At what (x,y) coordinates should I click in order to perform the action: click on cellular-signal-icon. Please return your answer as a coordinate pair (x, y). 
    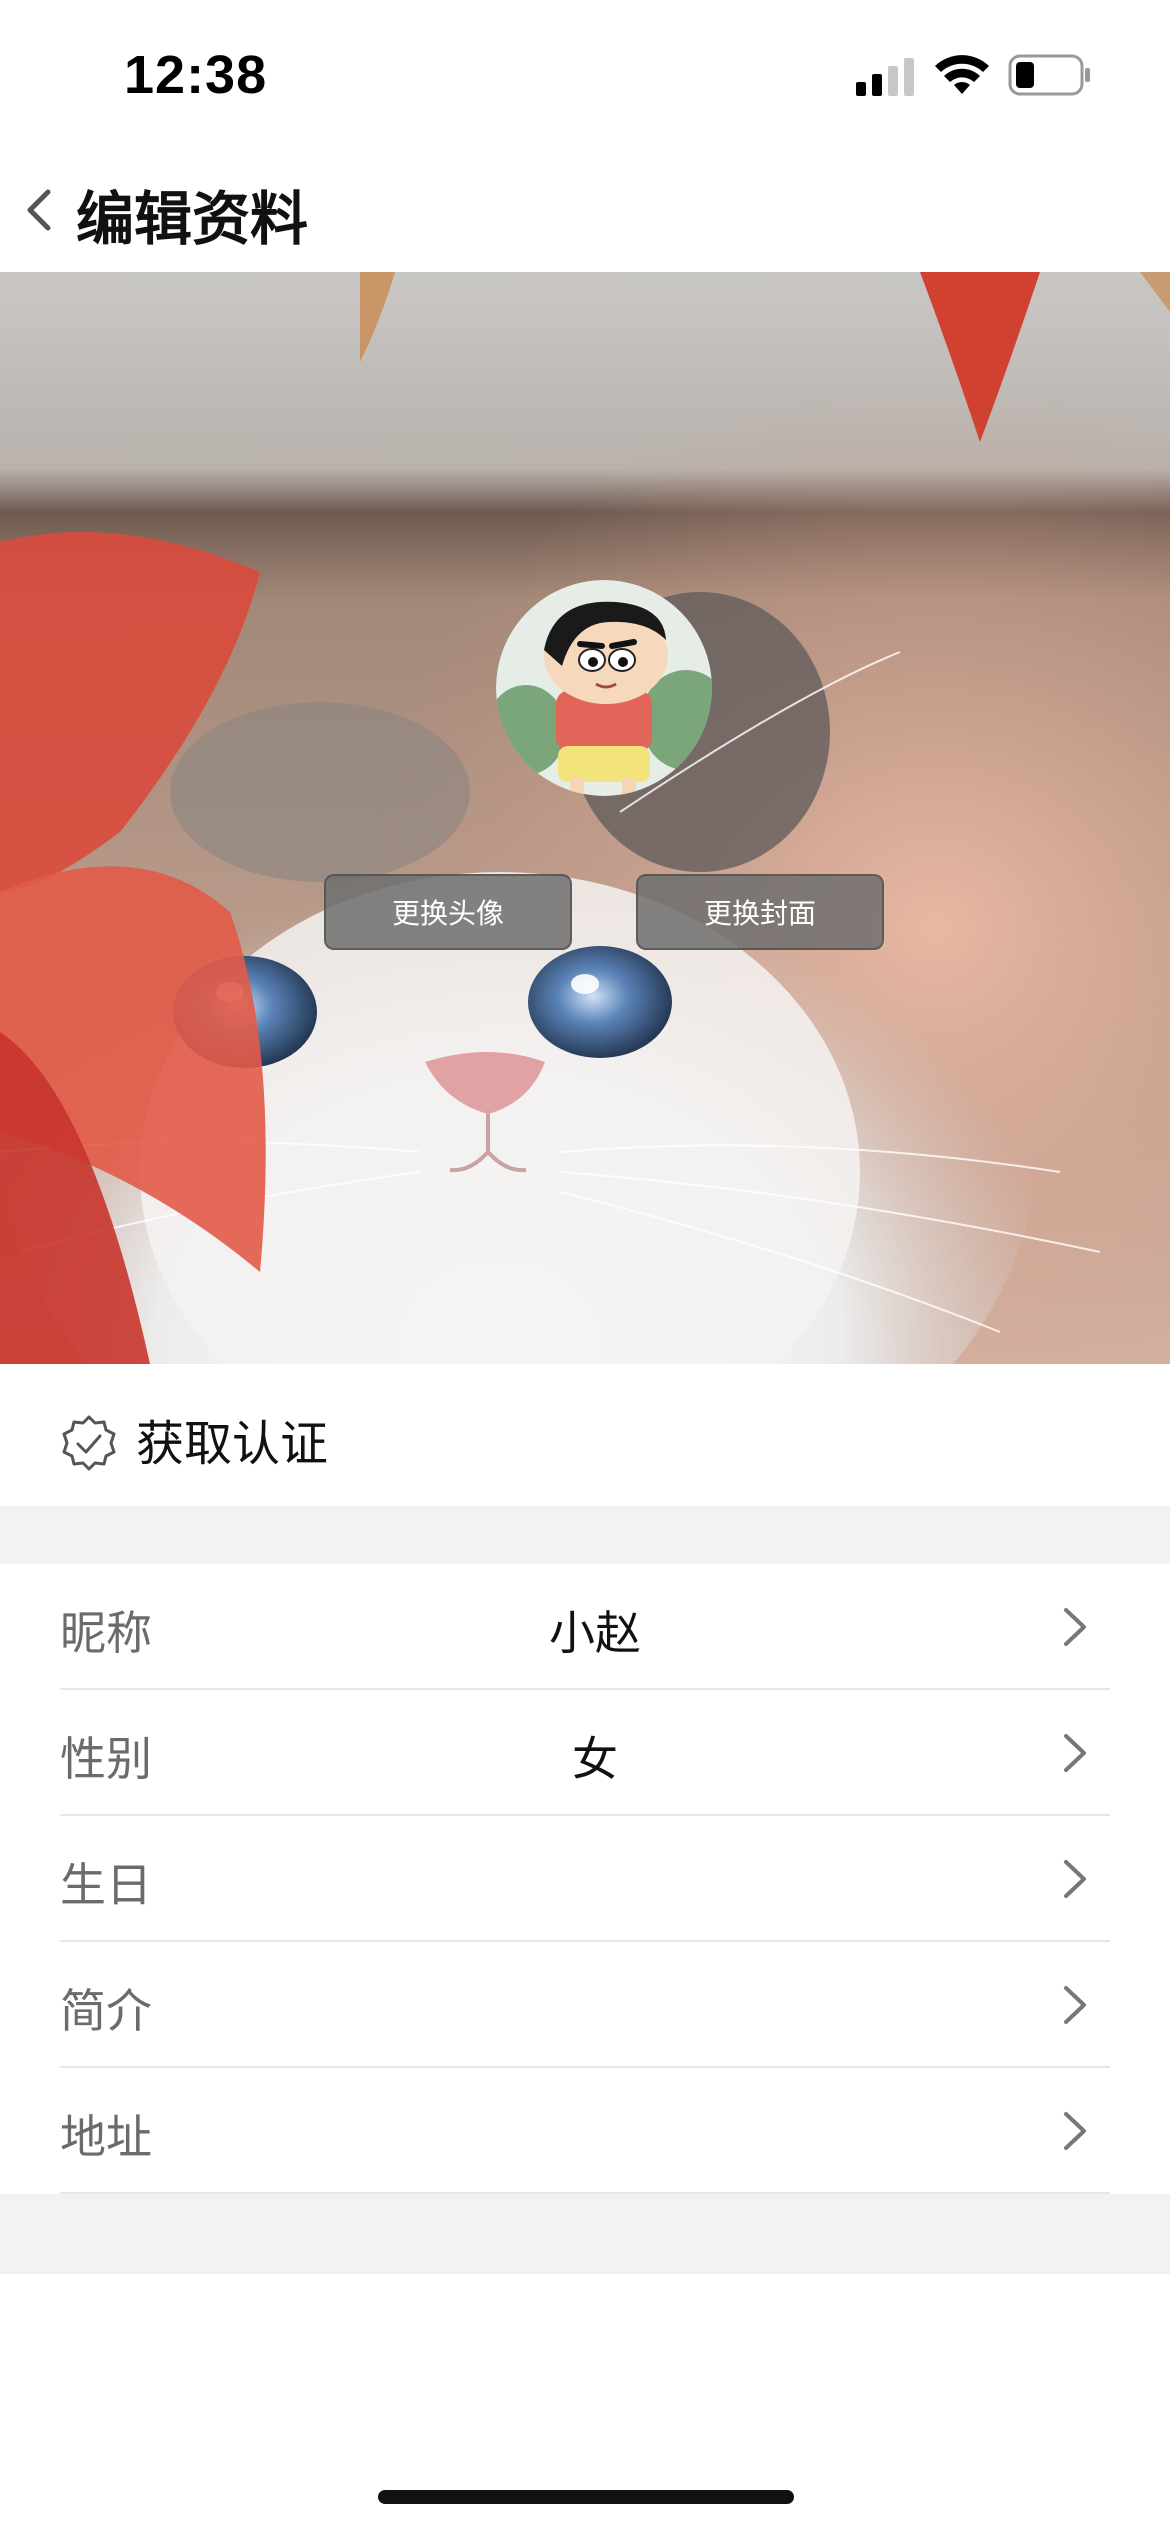
    Looking at the image, I should click on (885, 77).